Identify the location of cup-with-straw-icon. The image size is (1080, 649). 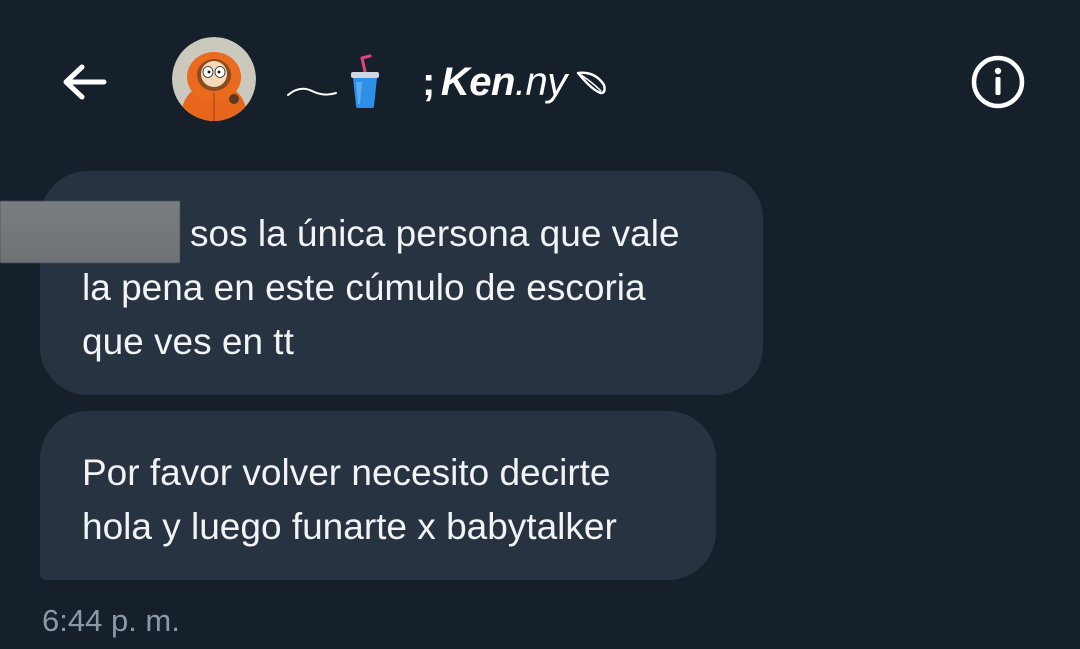
(365, 81).